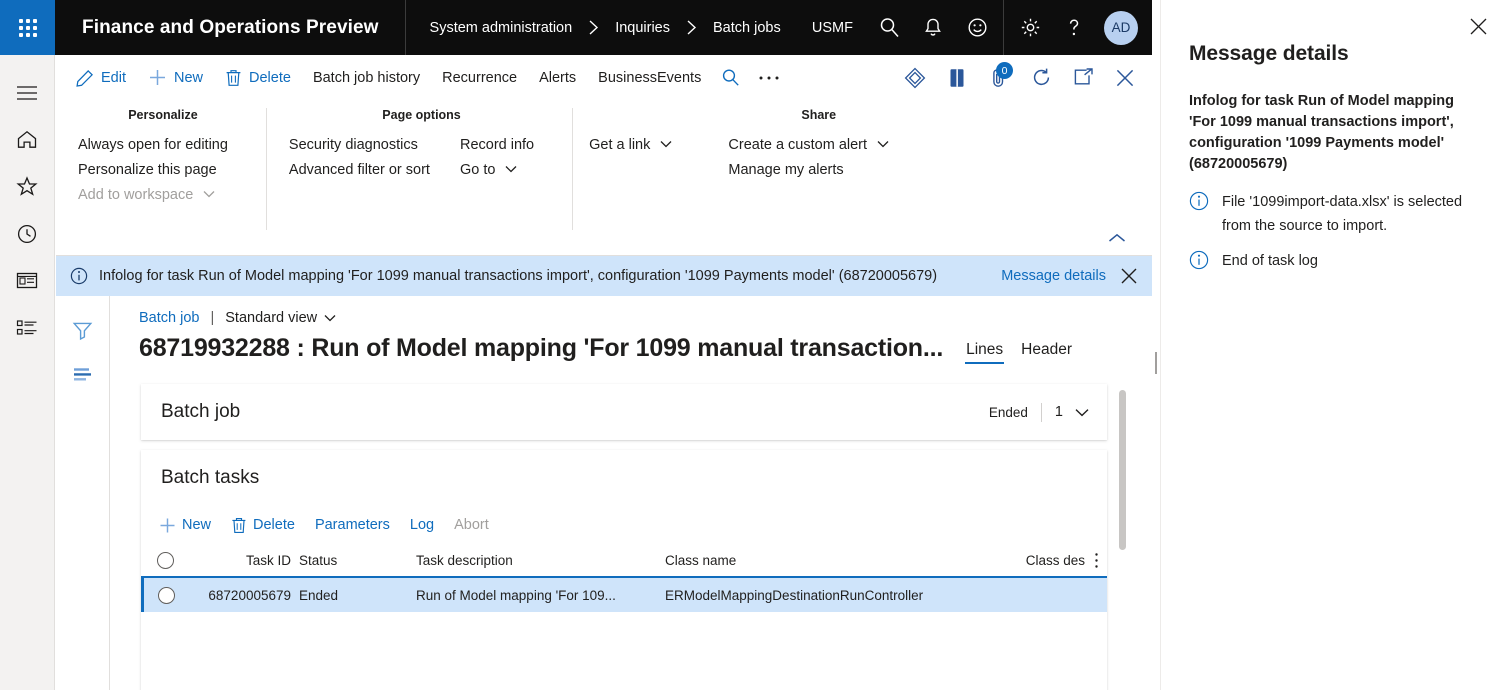 The height and width of the screenshot is (690, 1512). Describe the element at coordinates (210, 477) in the screenshot. I see `batch-tasks-panel-title: Batch tasks` at that location.